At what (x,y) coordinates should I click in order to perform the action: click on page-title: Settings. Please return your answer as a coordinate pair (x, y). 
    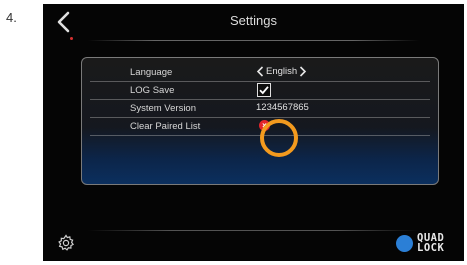
    Looking at the image, I should click on (253, 20).